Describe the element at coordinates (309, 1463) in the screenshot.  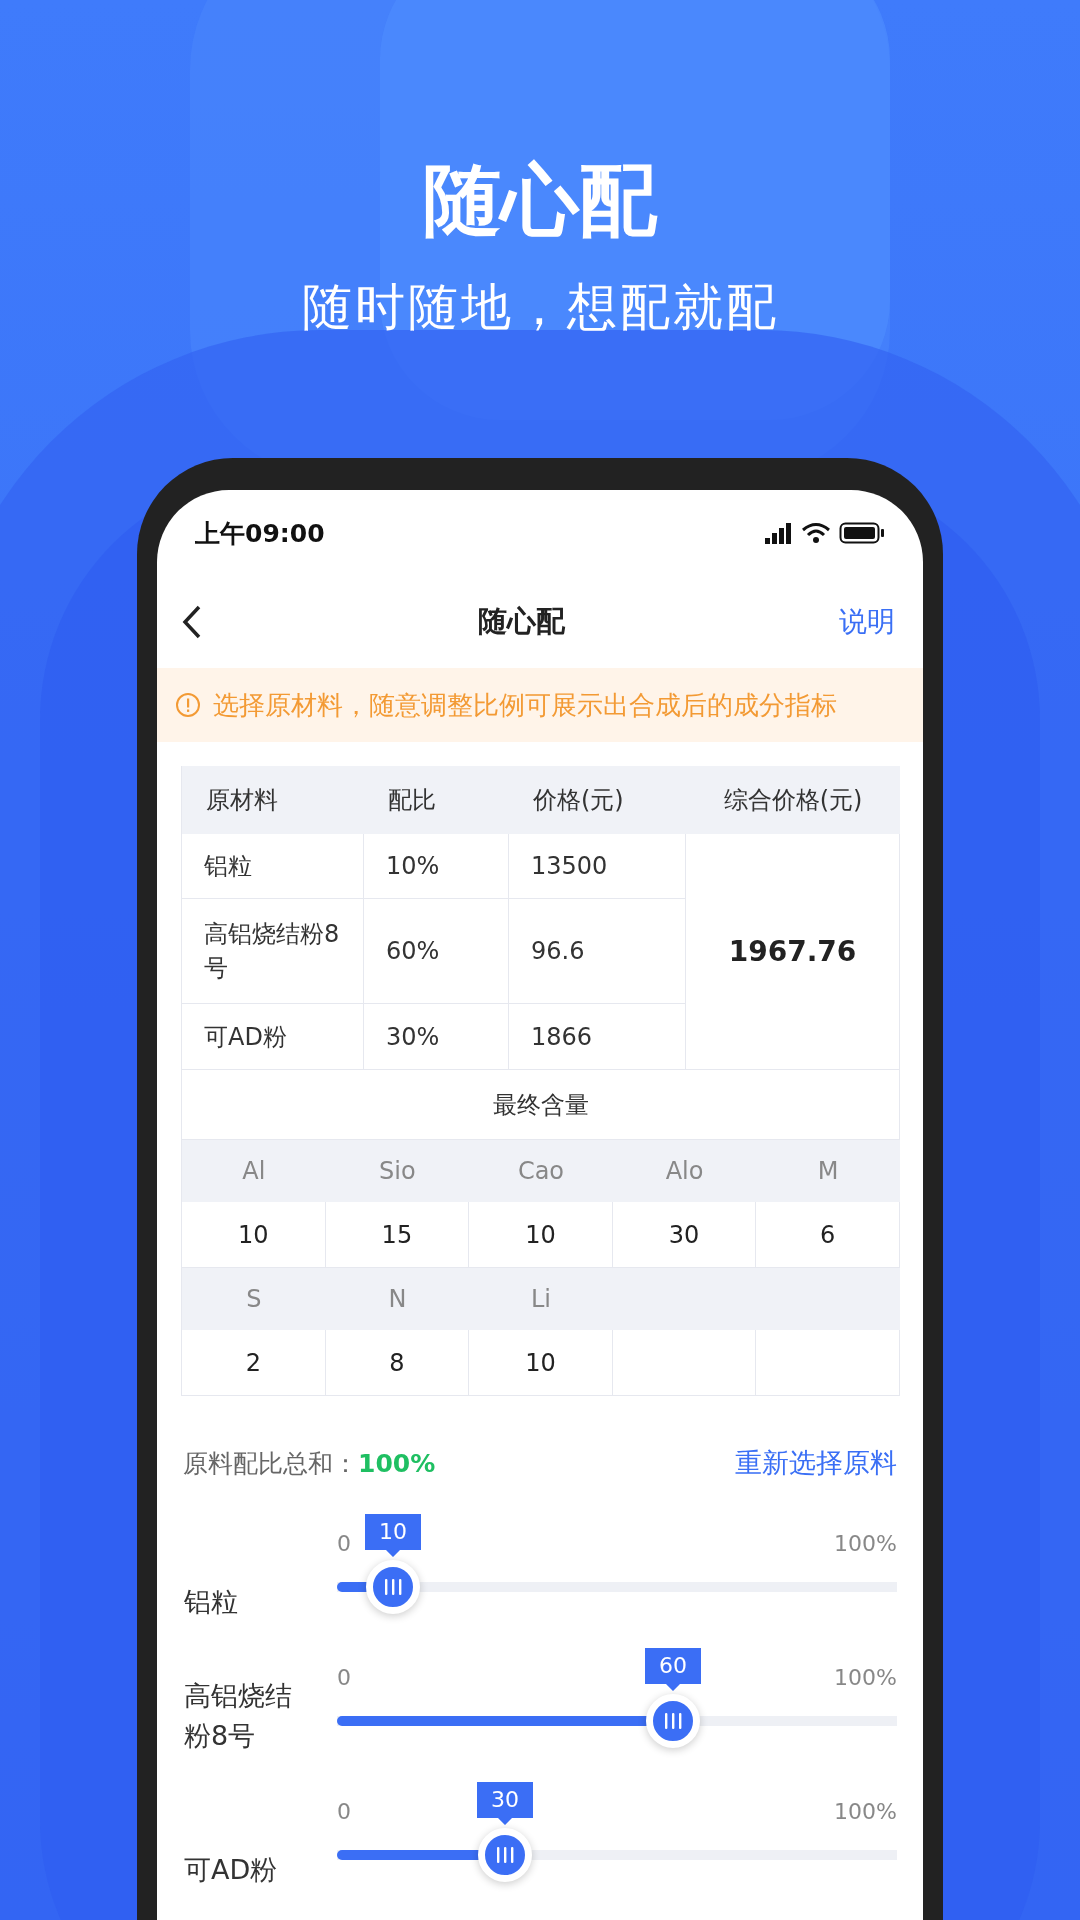
I see `ratio-sum-text: 原料配比总和：100%` at that location.